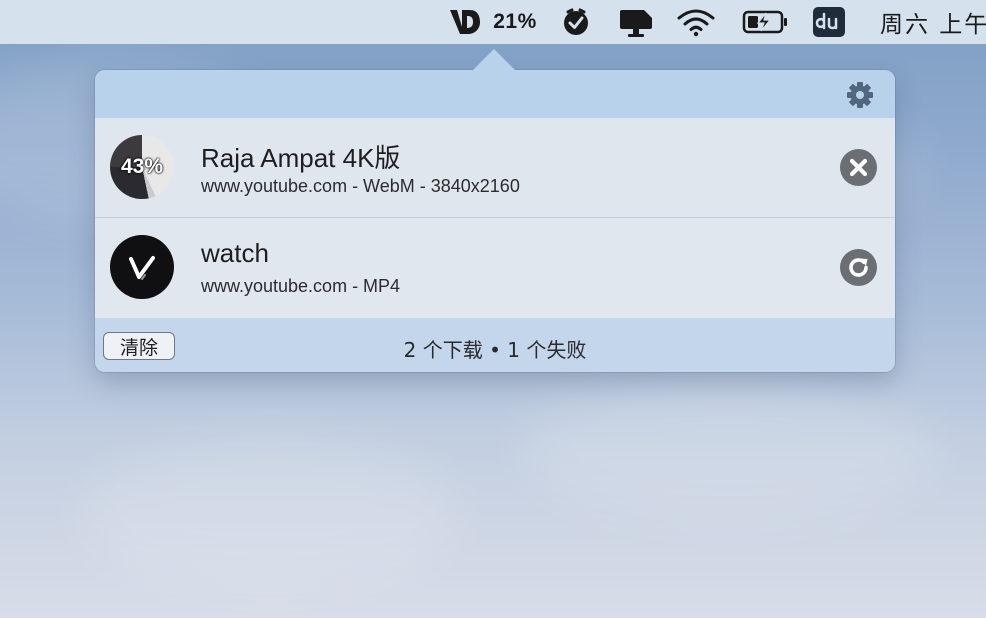 This screenshot has width=986, height=618. Describe the element at coordinates (495, 350) in the screenshot. I see `downloads-status: 2 个下载 • 1 个失败` at that location.